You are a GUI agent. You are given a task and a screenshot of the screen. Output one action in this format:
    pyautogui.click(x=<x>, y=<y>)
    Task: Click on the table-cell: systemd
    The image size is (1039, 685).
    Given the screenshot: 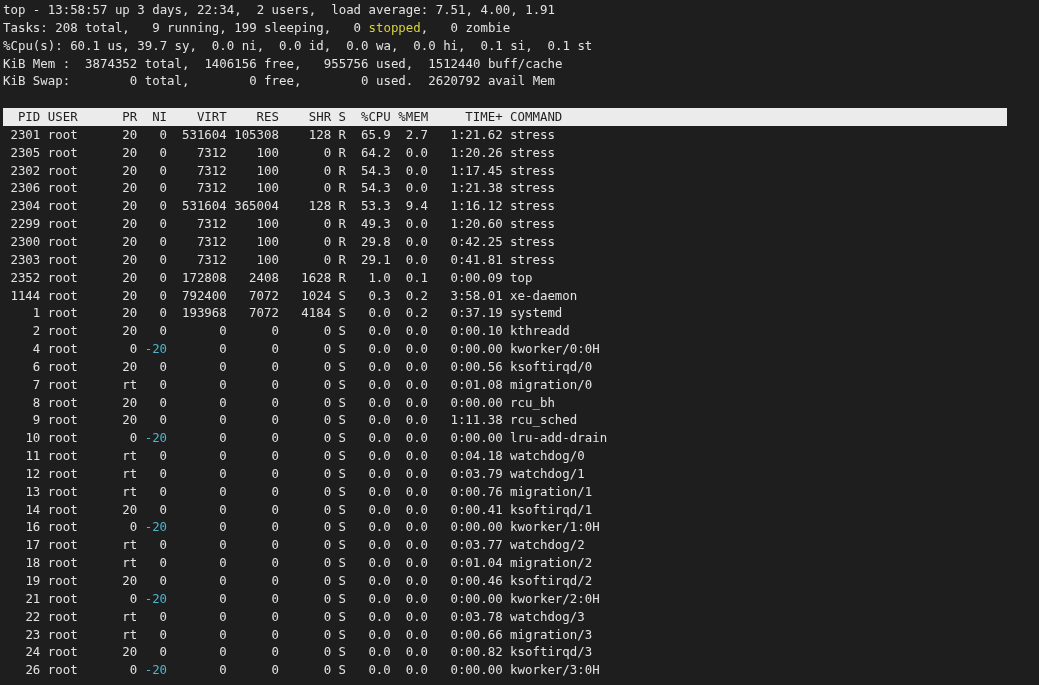 What is the action you would take?
    pyautogui.click(x=536, y=313)
    